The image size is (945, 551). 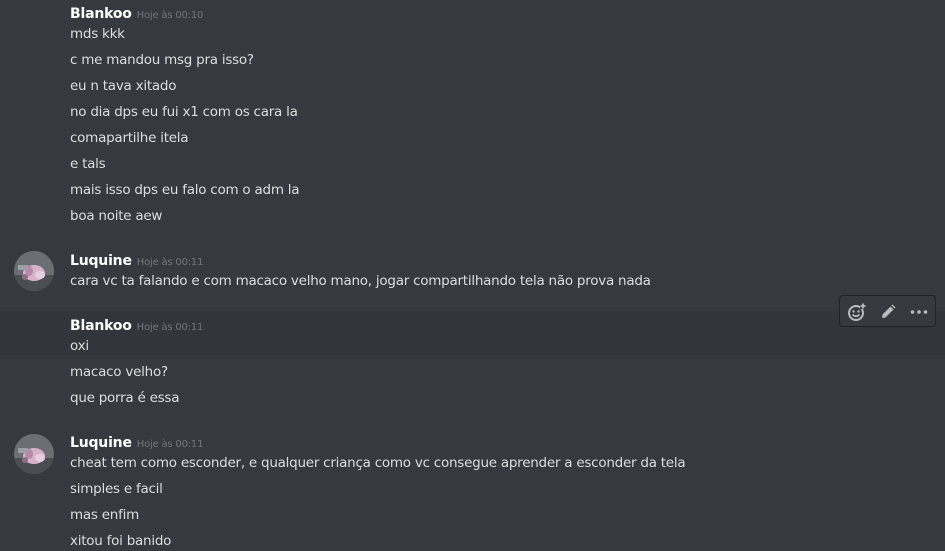 What do you see at coordinates (162, 60) in the screenshot?
I see `message-line: c me mandou msg pra isso?` at bounding box center [162, 60].